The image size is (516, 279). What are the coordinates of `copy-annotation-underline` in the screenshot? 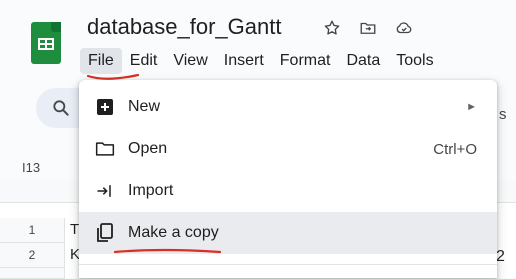 It's located at (167, 251).